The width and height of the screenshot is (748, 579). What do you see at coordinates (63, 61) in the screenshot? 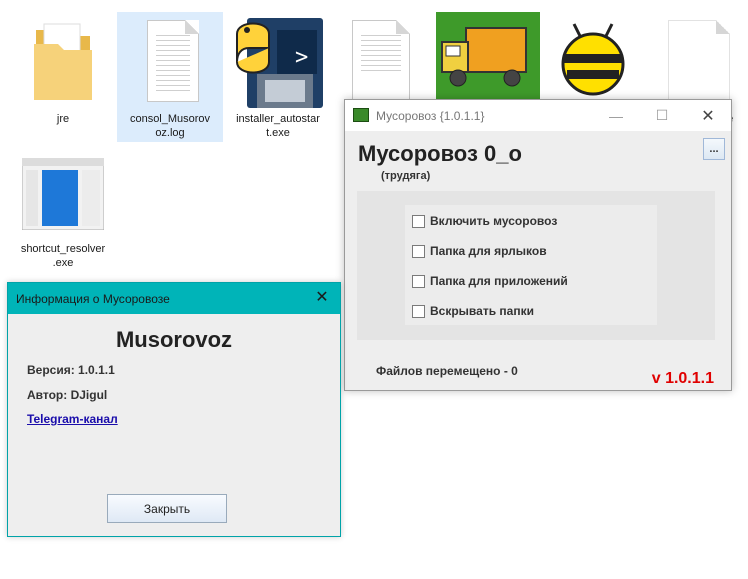
I see `folder-icon` at bounding box center [63, 61].